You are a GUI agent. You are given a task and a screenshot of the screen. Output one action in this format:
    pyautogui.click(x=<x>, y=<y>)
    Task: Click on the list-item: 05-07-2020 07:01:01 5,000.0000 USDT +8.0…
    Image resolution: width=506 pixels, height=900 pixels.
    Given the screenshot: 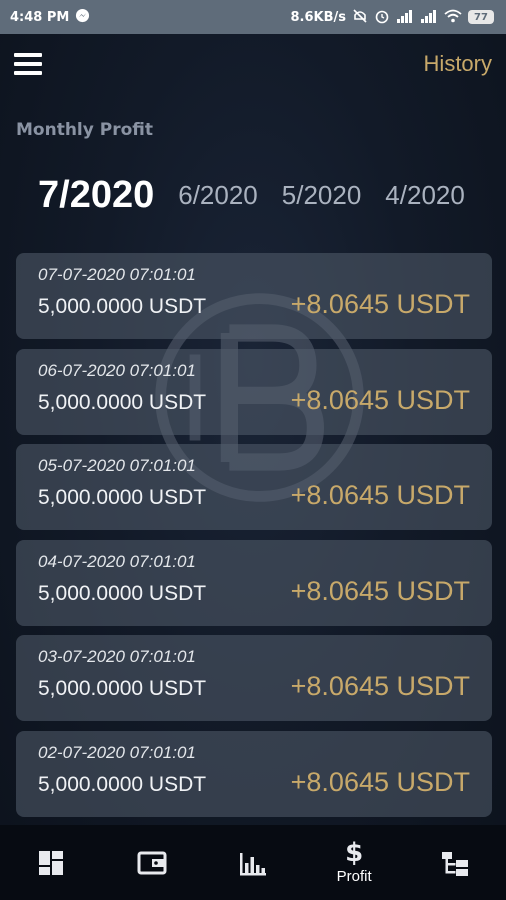 What is the action you would take?
    pyautogui.click(x=254, y=487)
    